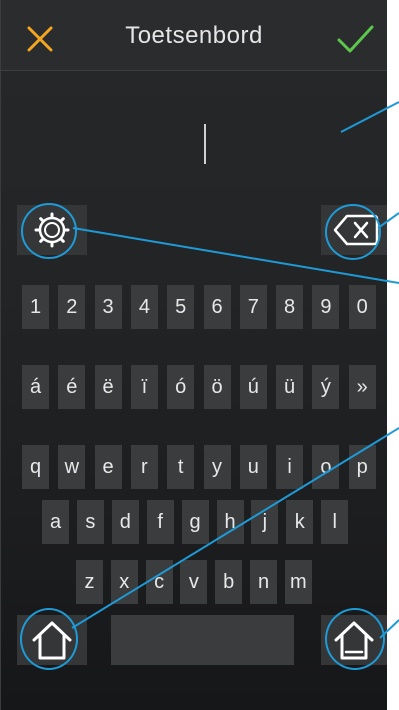 Image resolution: width=399 pixels, height=710 pixels. Describe the element at coordinates (253, 467) in the screenshot. I see `key-row1-6: u` at that location.